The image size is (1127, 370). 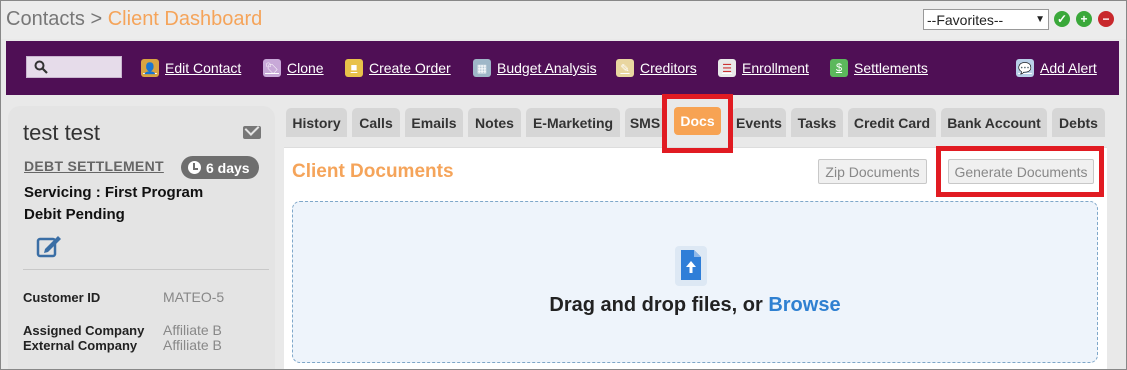 I want to click on plus-icon: +, so click(x=1084, y=19).